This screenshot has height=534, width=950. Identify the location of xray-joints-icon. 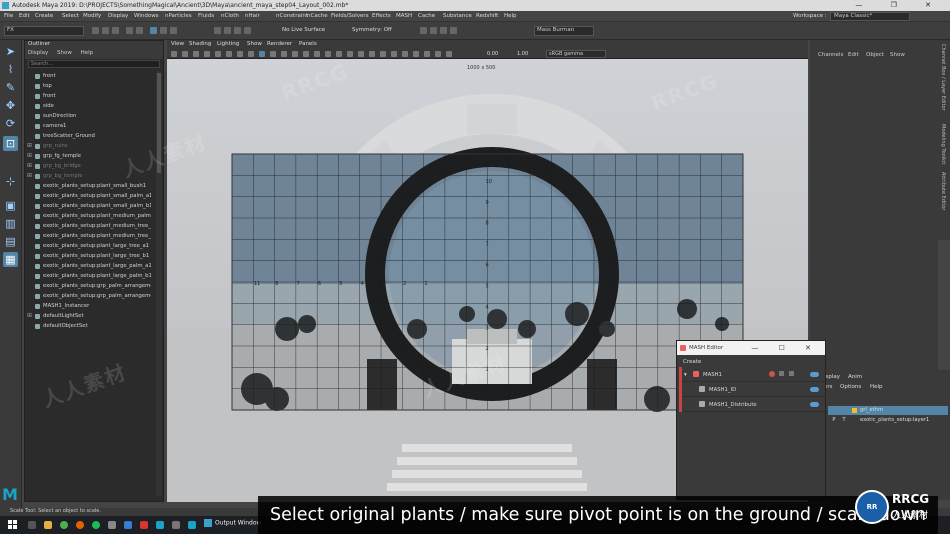
(438, 54).